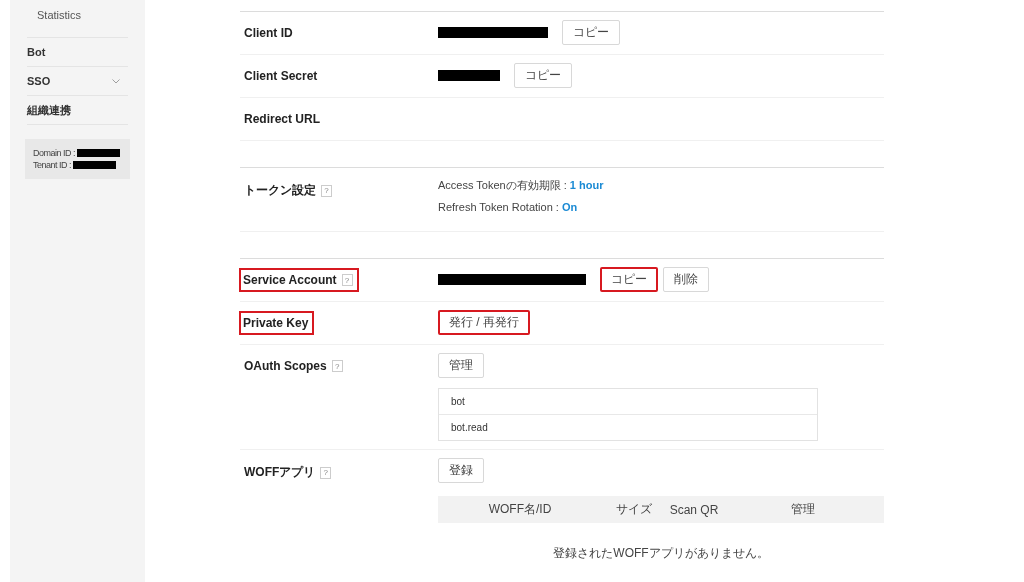 The height and width of the screenshot is (582, 1024). Describe the element at coordinates (803, 509) in the screenshot. I see `column-header: 管理` at that location.